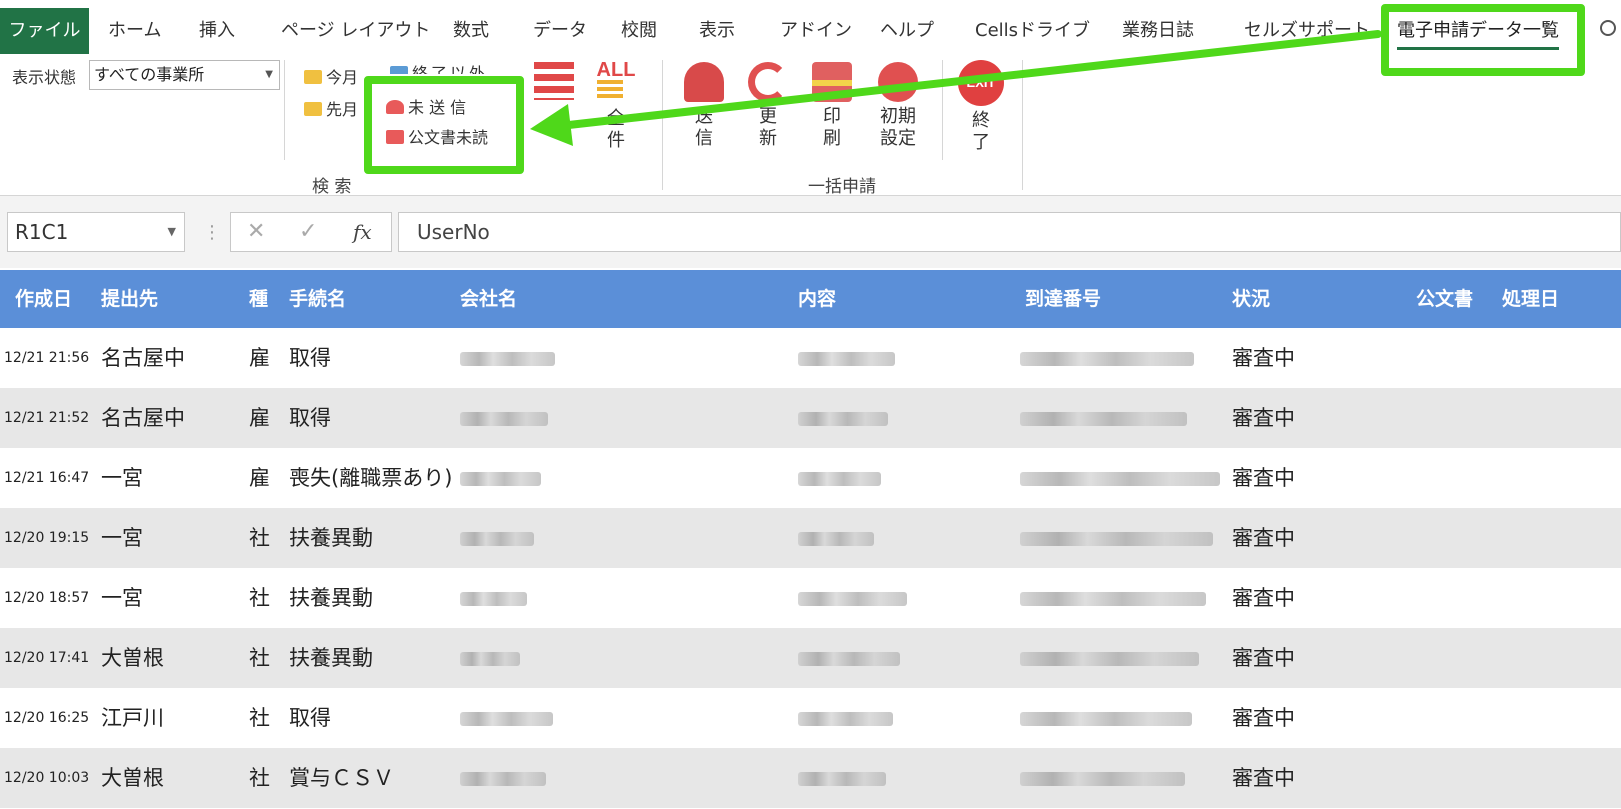  What do you see at coordinates (551, 125) in the screenshot?
I see `arrow-head` at bounding box center [551, 125].